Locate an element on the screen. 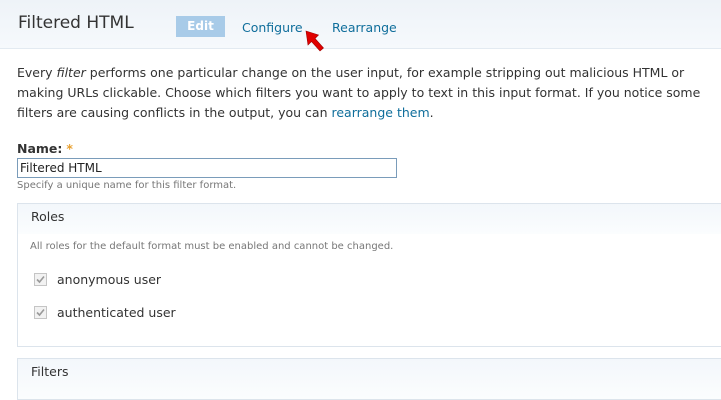 Image resolution: width=721 pixels, height=400 pixels. page-title: Filtered HTML is located at coordinates (76, 23).